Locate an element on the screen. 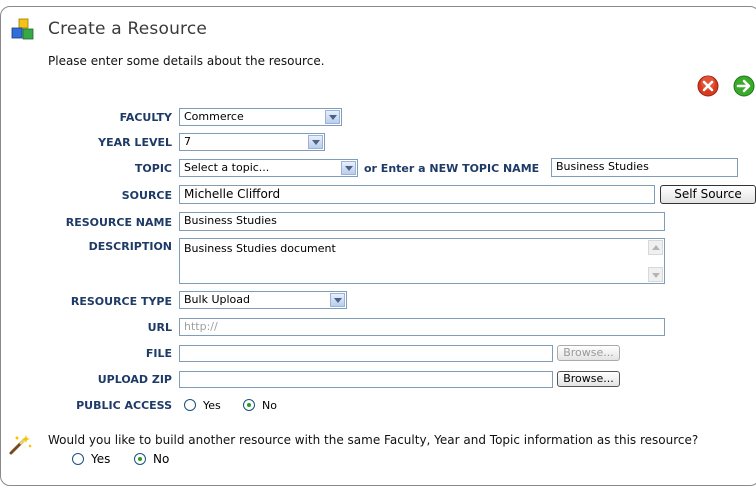 Image resolution: width=756 pixels, height=486 pixels. scroll-up-icon is located at coordinates (655, 247).